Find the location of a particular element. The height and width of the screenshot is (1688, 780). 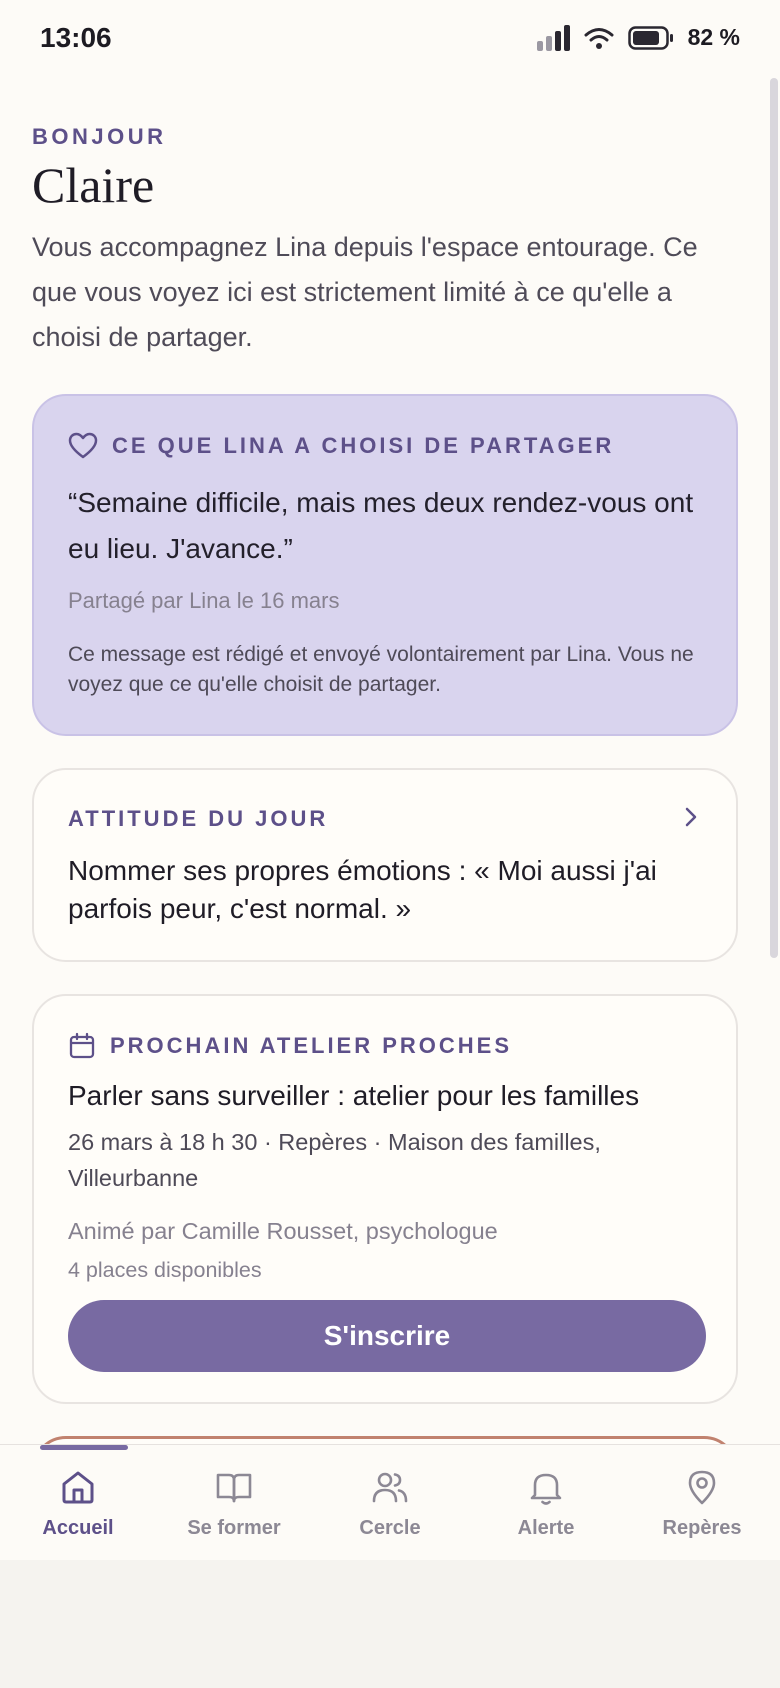

nav-item-alerte: Alerte is located at coordinates (546, 1502).